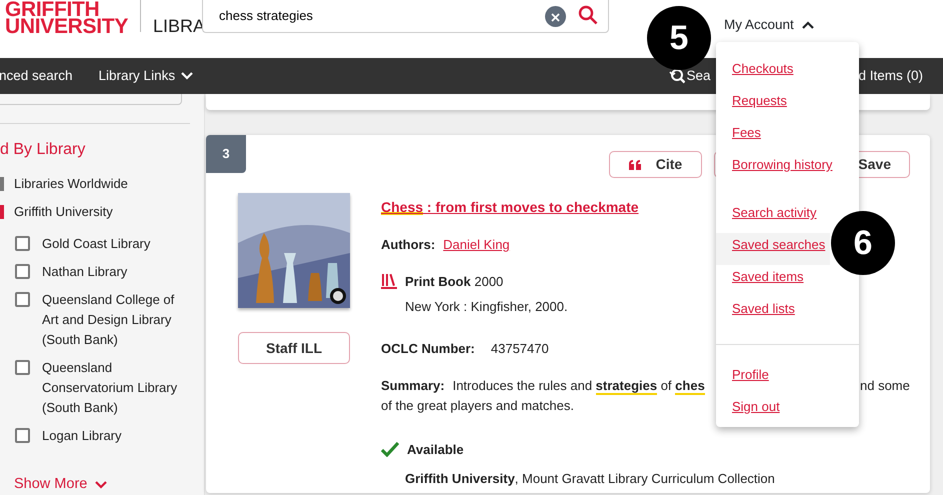  Describe the element at coordinates (117, 388) in the screenshot. I see `checkbox-label: Queensland Conservatorium Library (South Bank)` at that location.